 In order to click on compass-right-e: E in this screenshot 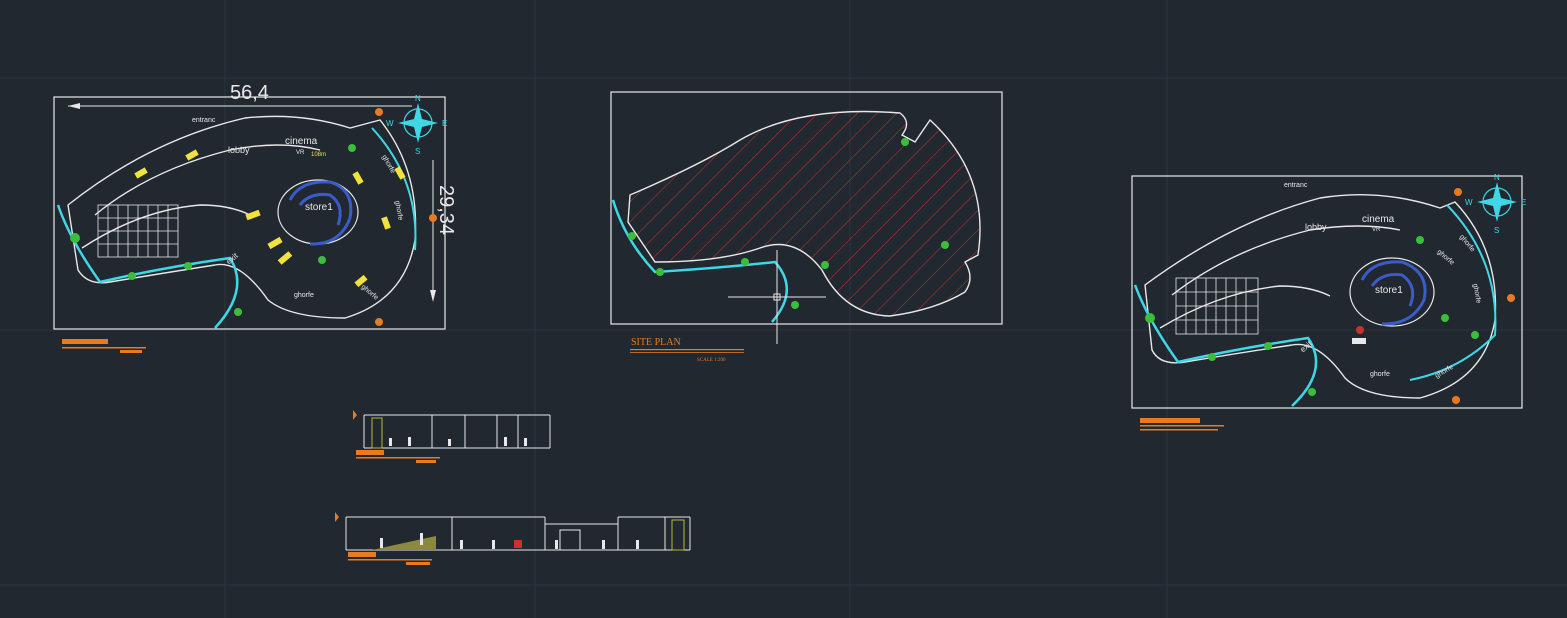, I will do `click(1523, 202)`.